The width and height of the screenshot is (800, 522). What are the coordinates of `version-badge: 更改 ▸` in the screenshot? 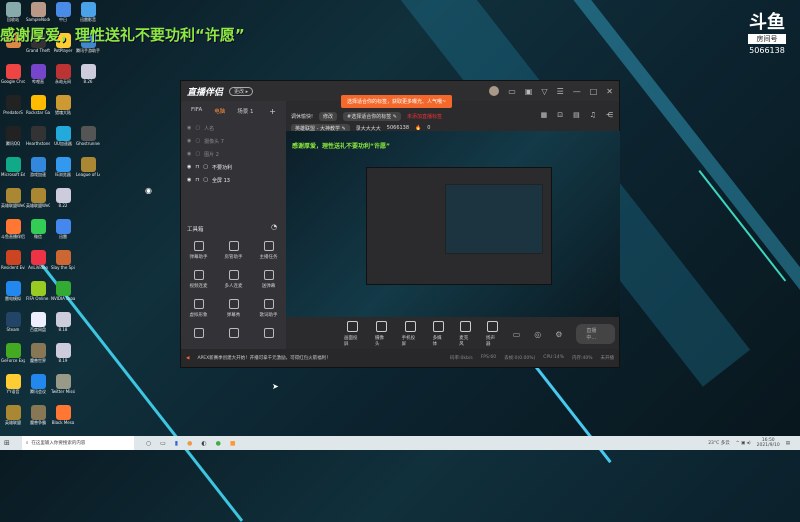 It's located at (241, 91).